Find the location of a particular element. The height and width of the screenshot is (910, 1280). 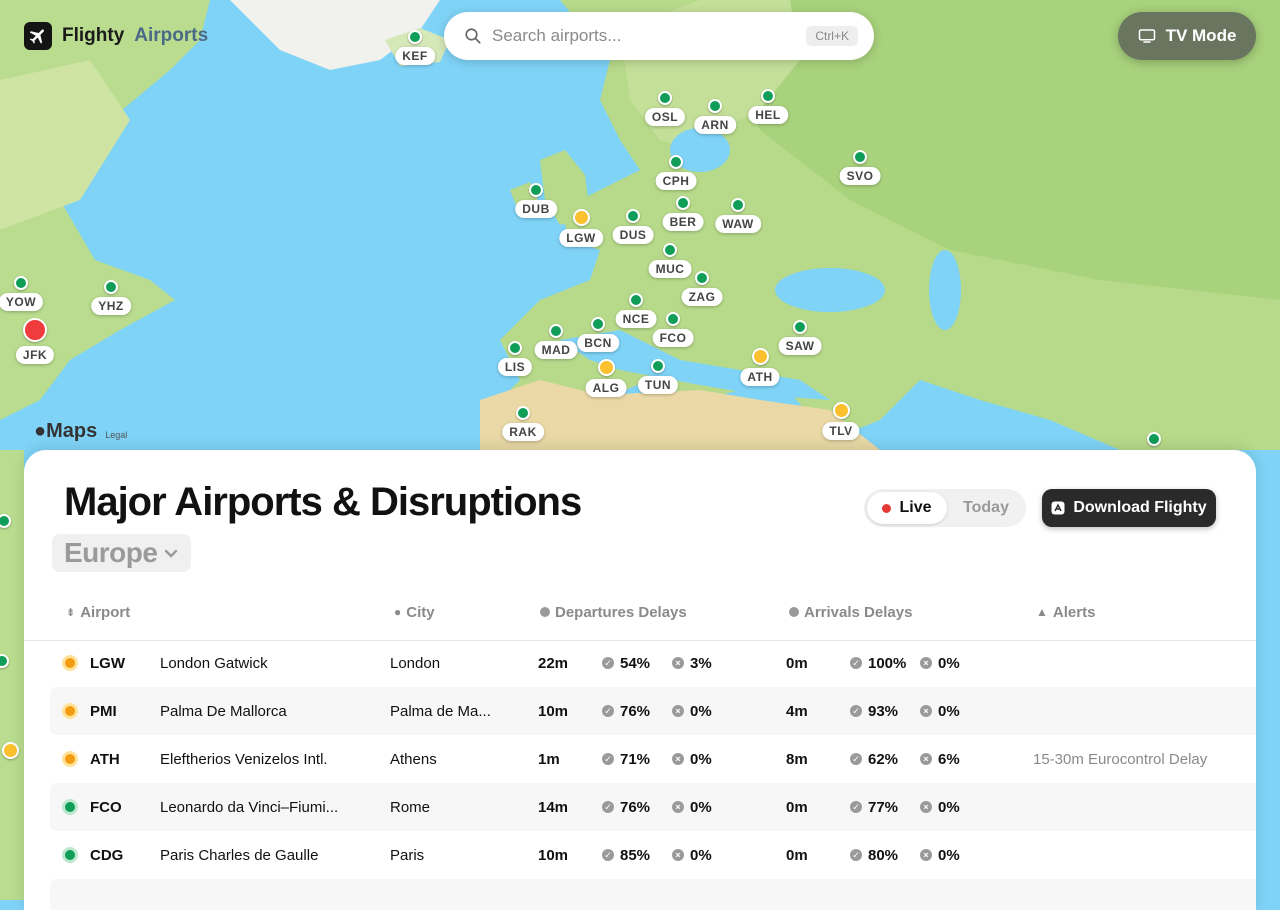

column-header-departures: Departures Delays is located at coordinates (613, 612).